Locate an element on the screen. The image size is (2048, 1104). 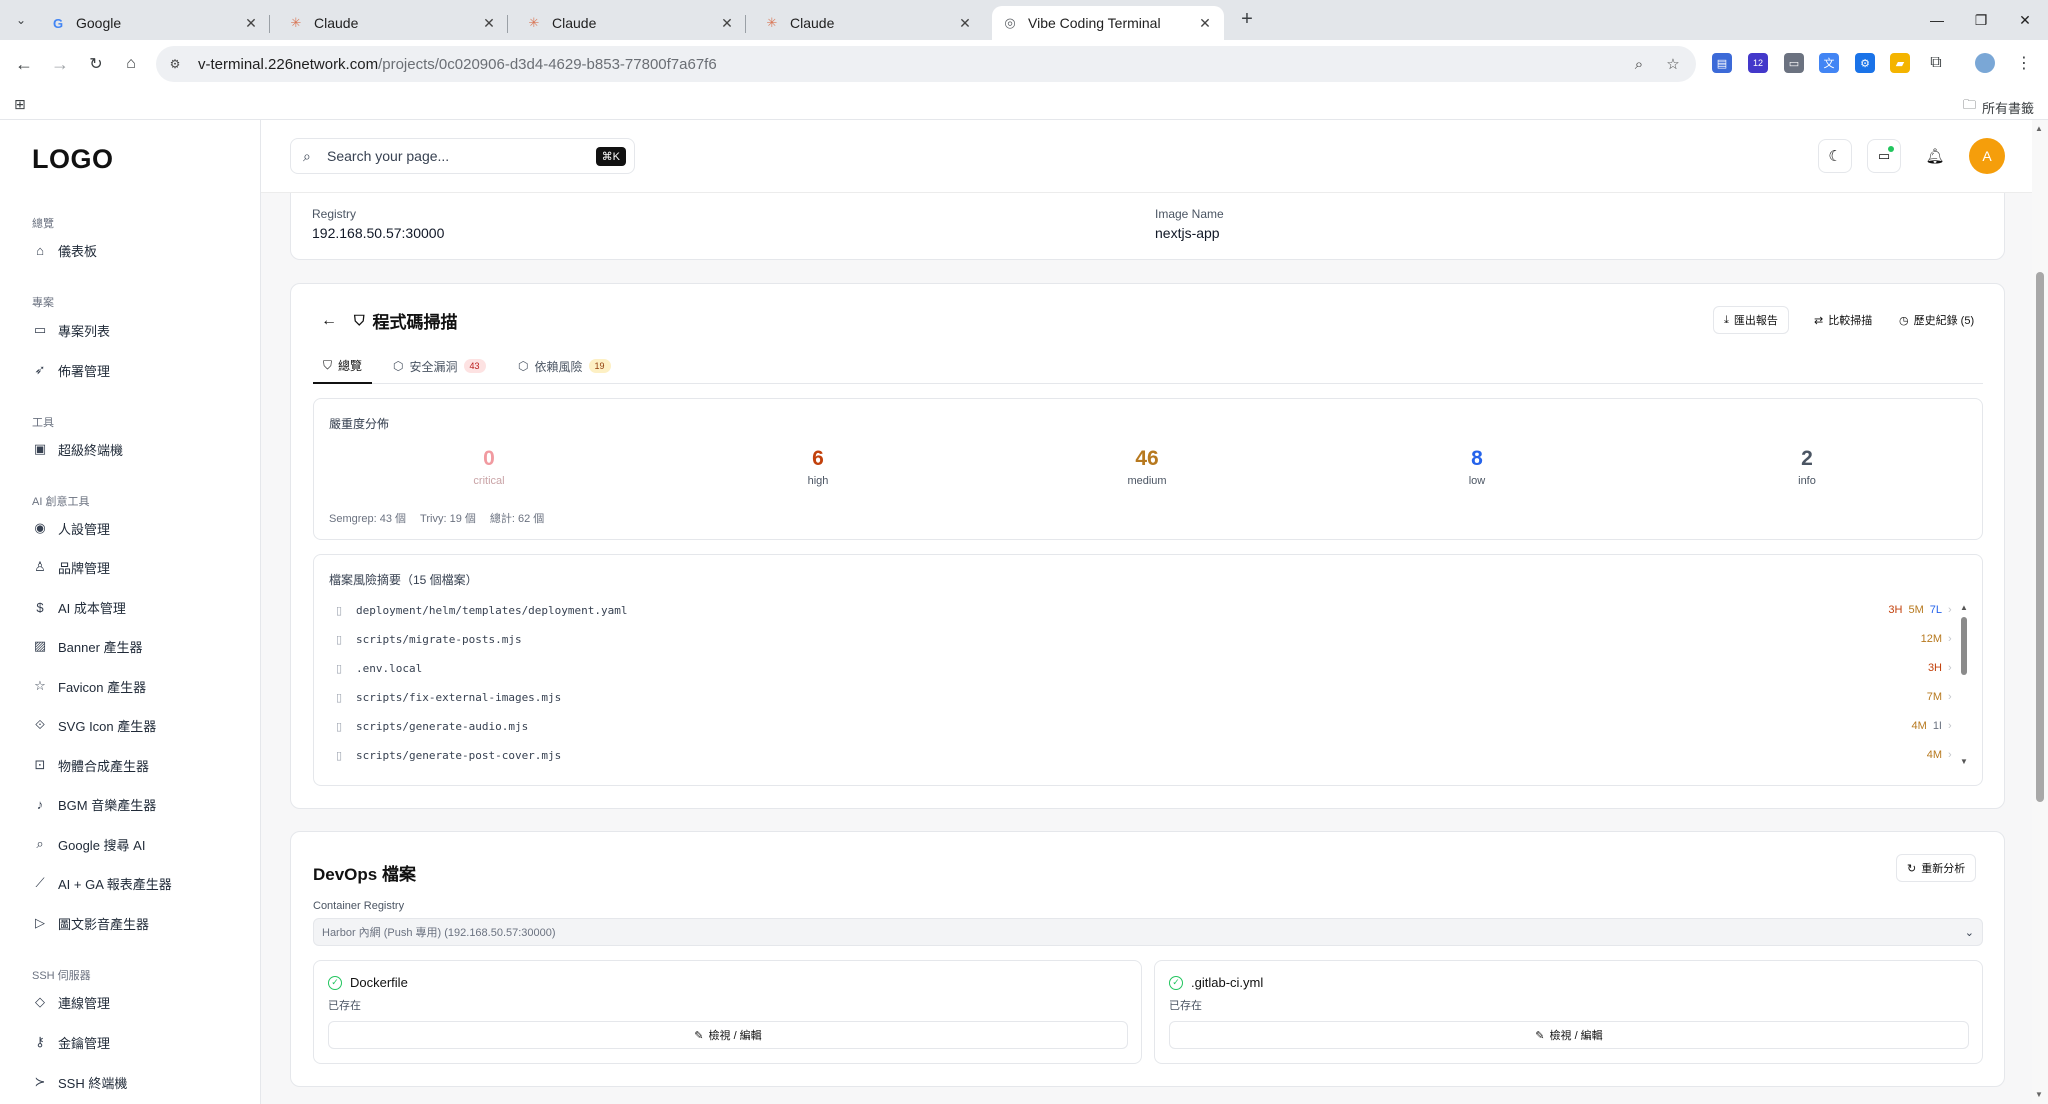
sidebar-item-ai-cost: $ AI 成本管理 is located at coordinates (137, 607).